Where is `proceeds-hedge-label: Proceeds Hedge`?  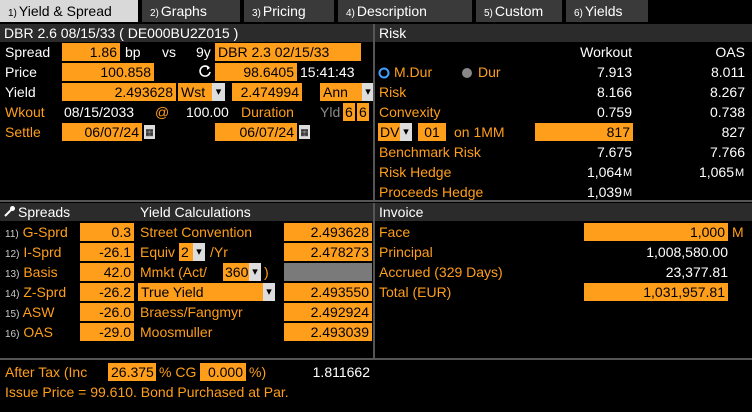 proceeds-hedge-label: Proceeds Hedge is located at coordinates (431, 192).